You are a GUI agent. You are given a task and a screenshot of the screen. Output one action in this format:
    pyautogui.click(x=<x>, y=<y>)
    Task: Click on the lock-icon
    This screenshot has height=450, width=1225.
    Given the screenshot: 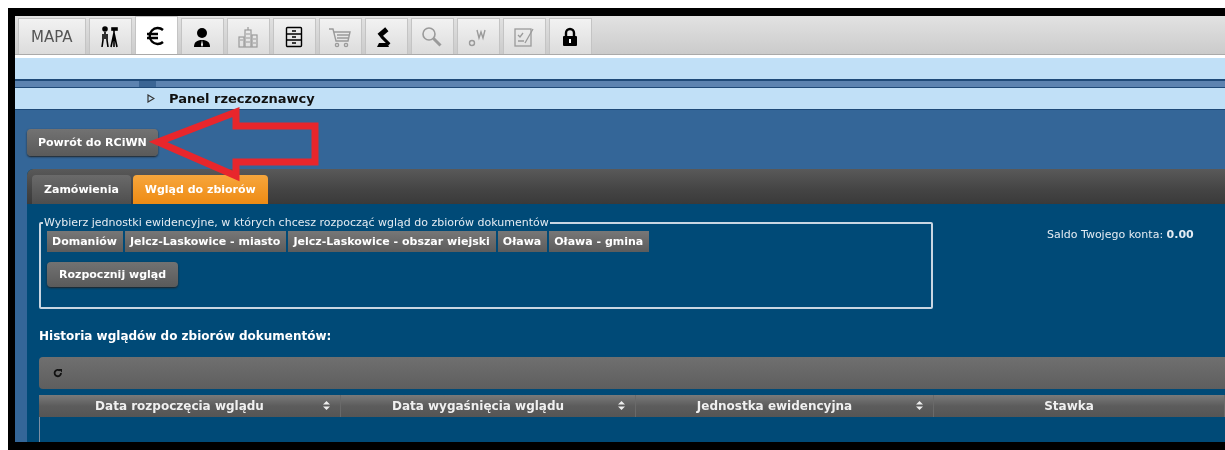 What is the action you would take?
    pyautogui.click(x=570, y=36)
    